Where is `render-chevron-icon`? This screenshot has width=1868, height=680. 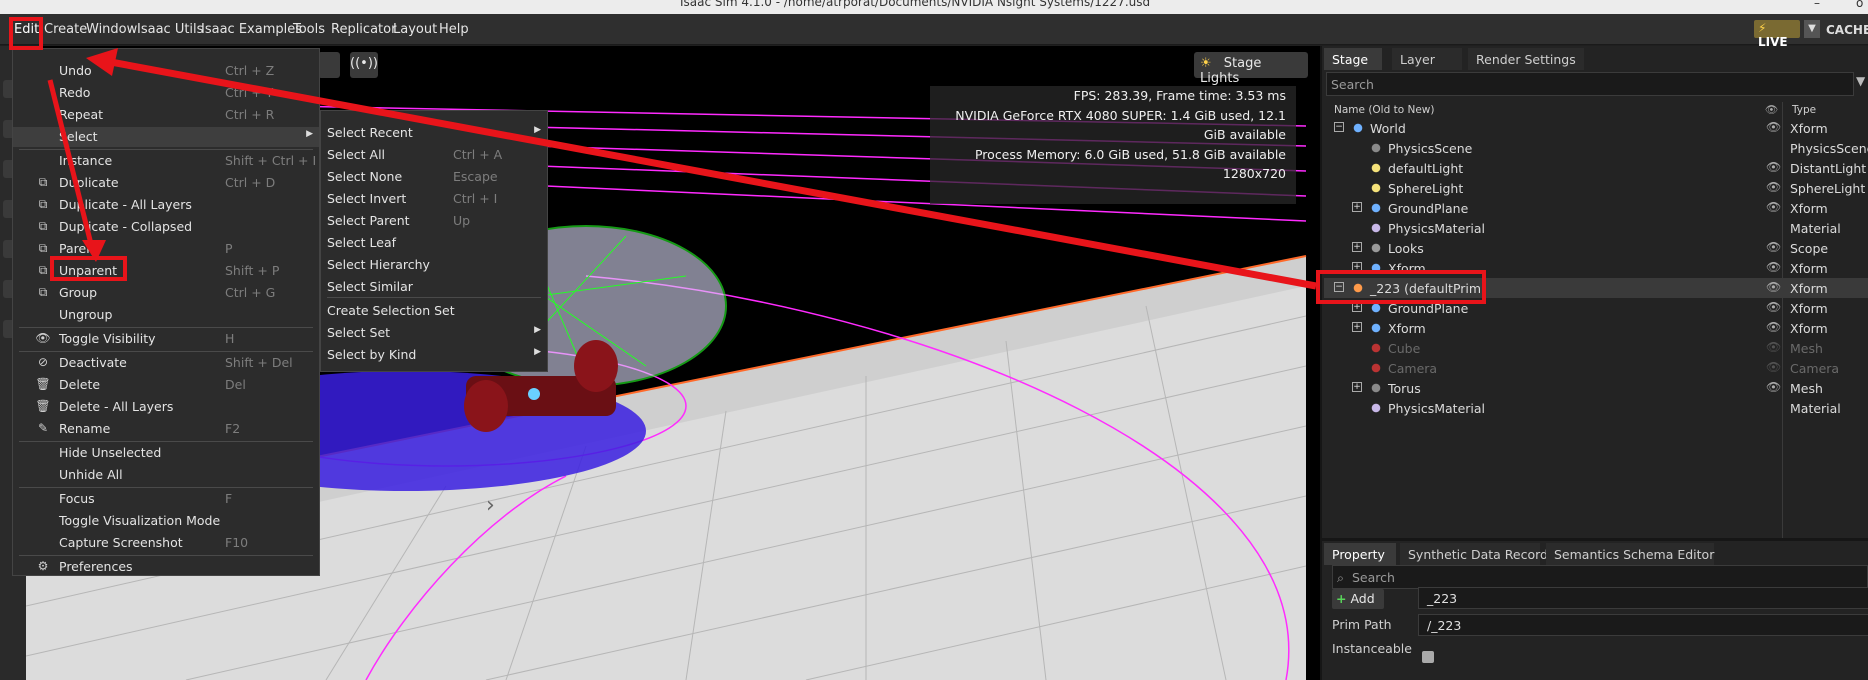 render-chevron-icon is located at coordinates (329, 65).